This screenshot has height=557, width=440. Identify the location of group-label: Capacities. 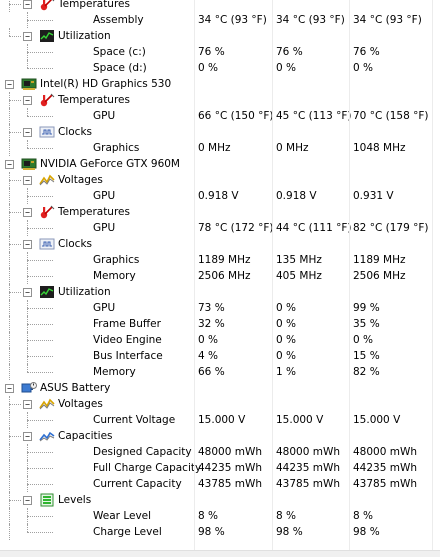
(85, 436).